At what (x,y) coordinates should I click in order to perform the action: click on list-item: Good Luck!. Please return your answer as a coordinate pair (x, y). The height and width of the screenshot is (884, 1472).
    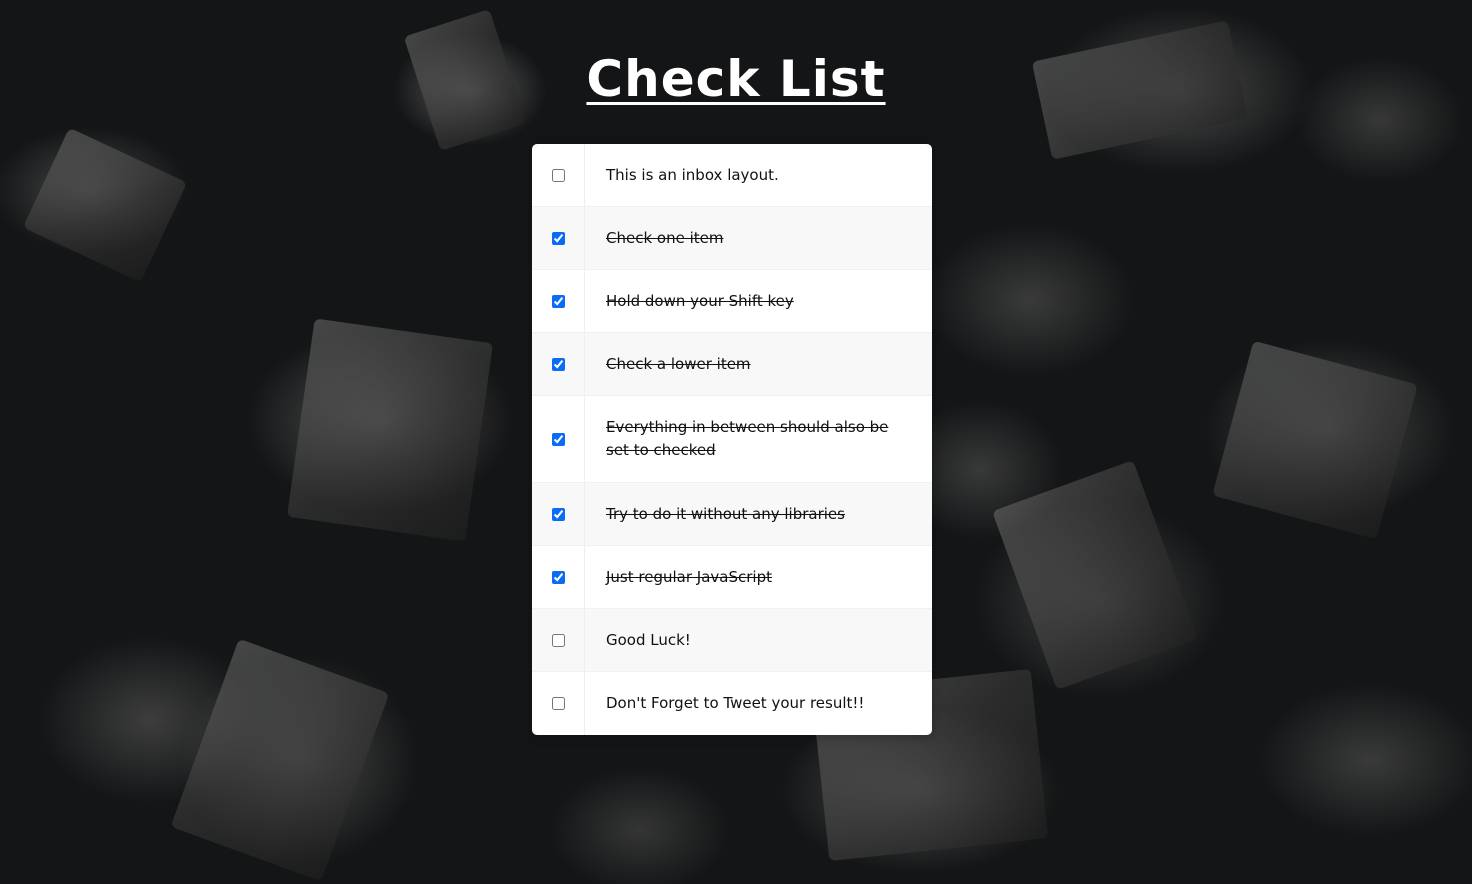
    Looking at the image, I should click on (732, 640).